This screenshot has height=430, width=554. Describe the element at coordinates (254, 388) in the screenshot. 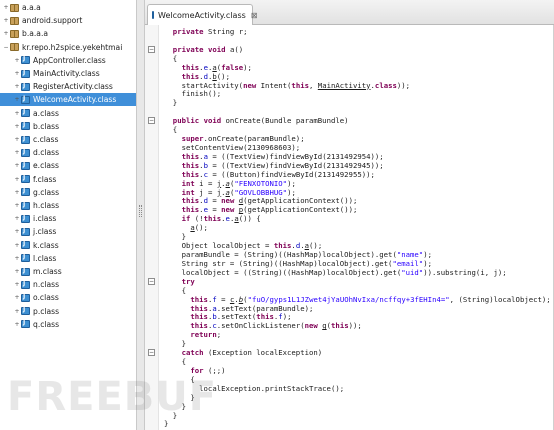

I see `code-token: localException.printStackTrace();` at that location.